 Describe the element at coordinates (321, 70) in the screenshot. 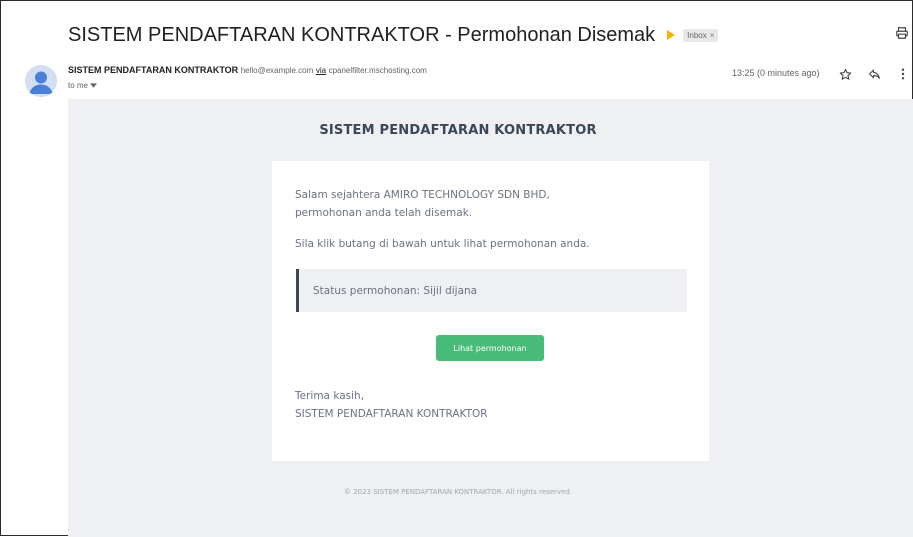

I see `via-link: via` at that location.